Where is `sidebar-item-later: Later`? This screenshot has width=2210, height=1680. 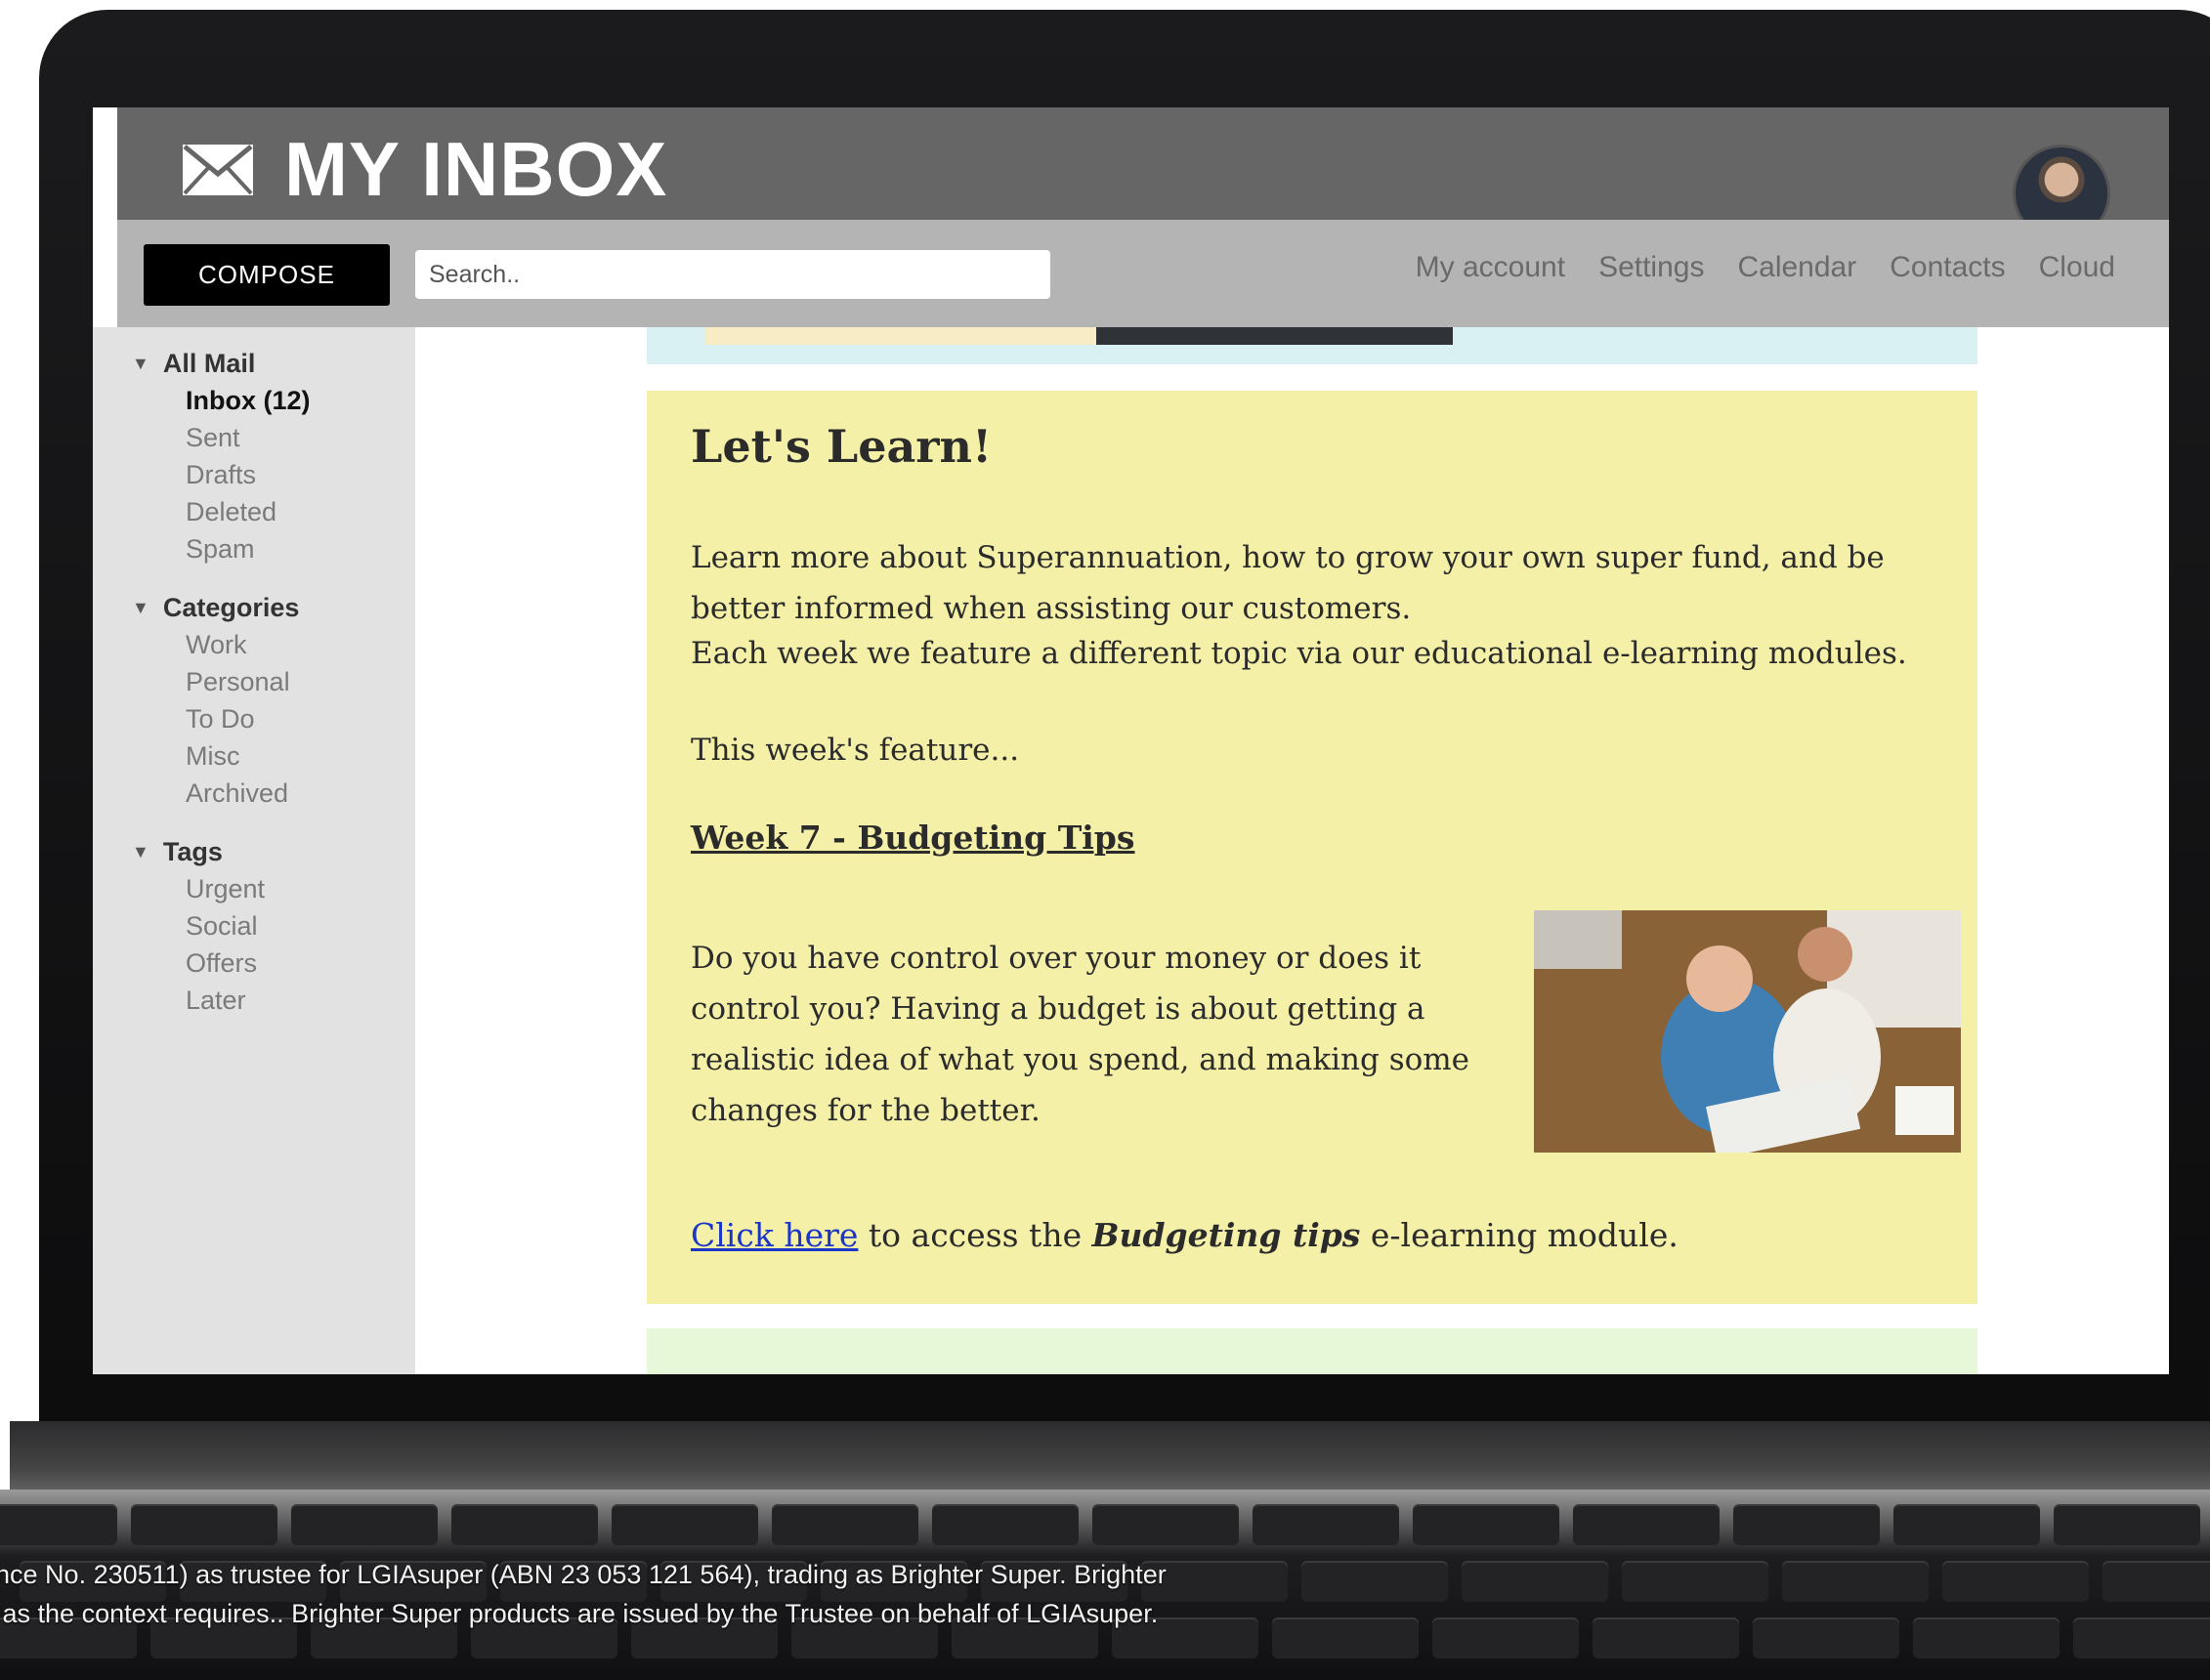
sidebar-item-later: Later is located at coordinates (221, 1000).